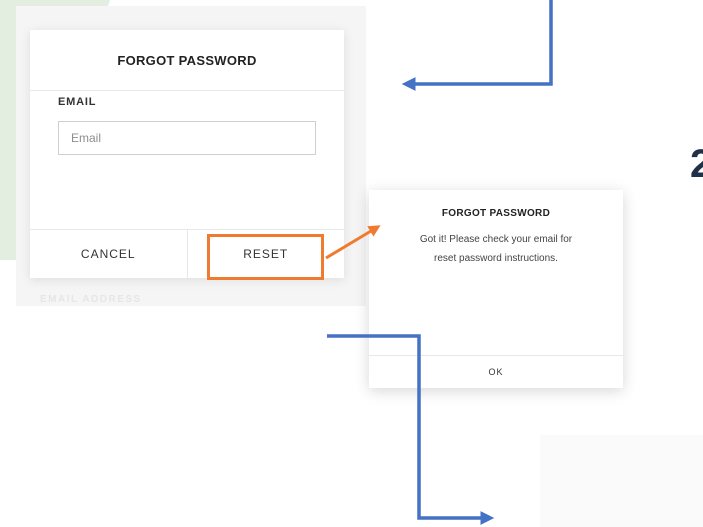 The image size is (703, 527). Describe the element at coordinates (477, 45) in the screenshot. I see `arrow-left-icon` at that location.